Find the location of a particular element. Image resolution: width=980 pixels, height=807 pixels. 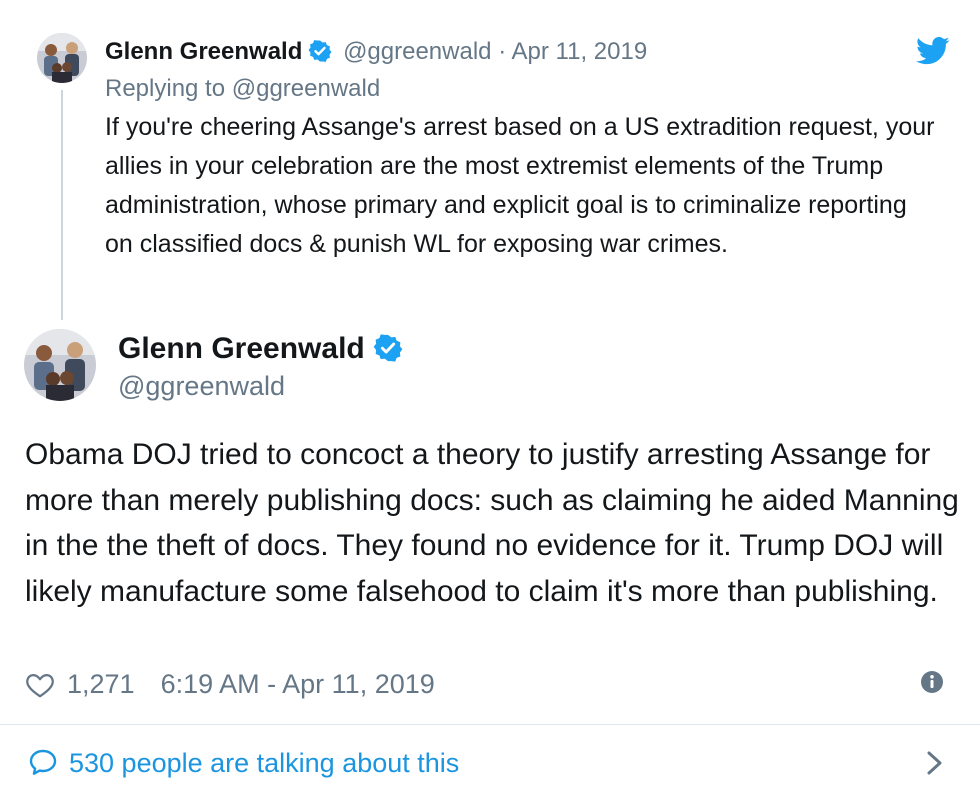

conversation-link: 530 people are talking about this is located at coordinates (243, 763).